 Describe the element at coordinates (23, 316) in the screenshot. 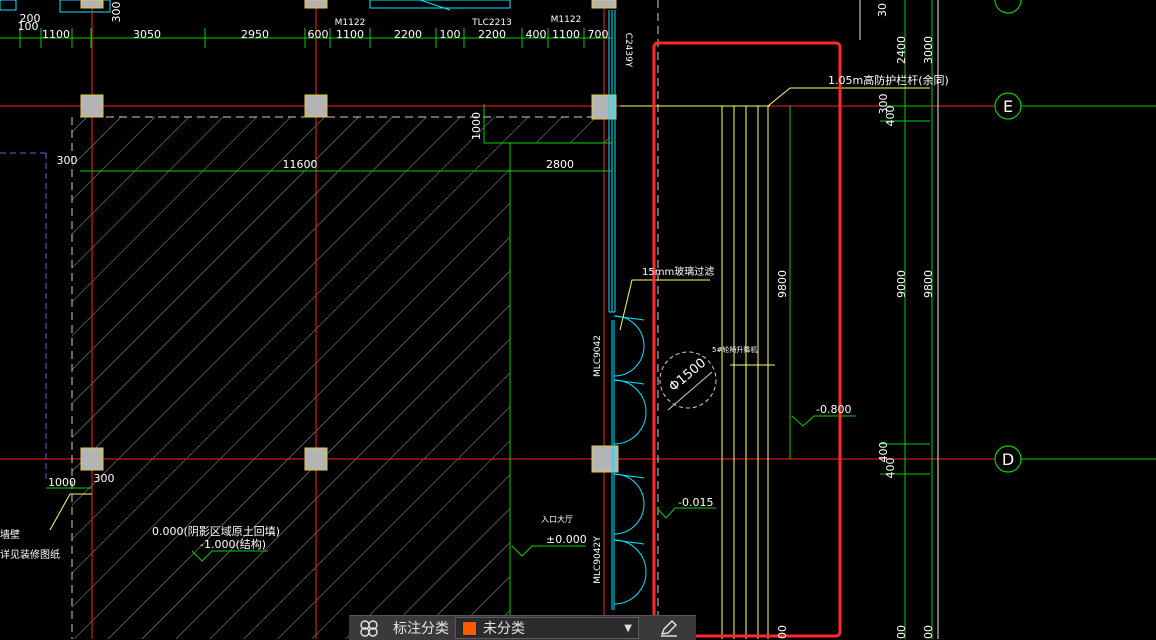

I see `left-dashed-boundary` at that location.